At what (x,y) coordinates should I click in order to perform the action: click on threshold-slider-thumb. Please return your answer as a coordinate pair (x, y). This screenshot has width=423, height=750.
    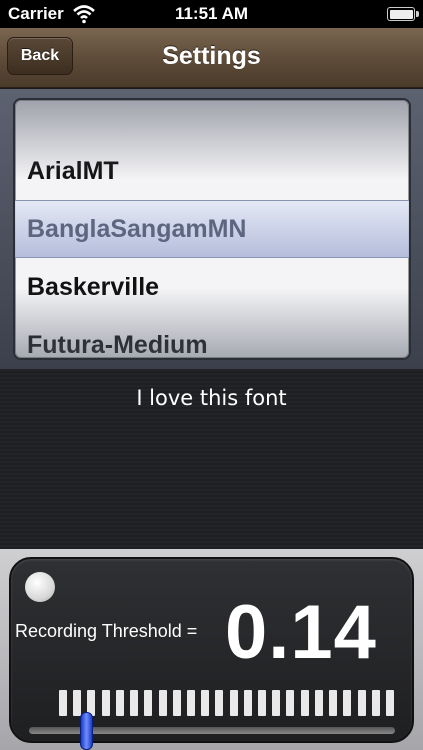
    Looking at the image, I should click on (87, 731).